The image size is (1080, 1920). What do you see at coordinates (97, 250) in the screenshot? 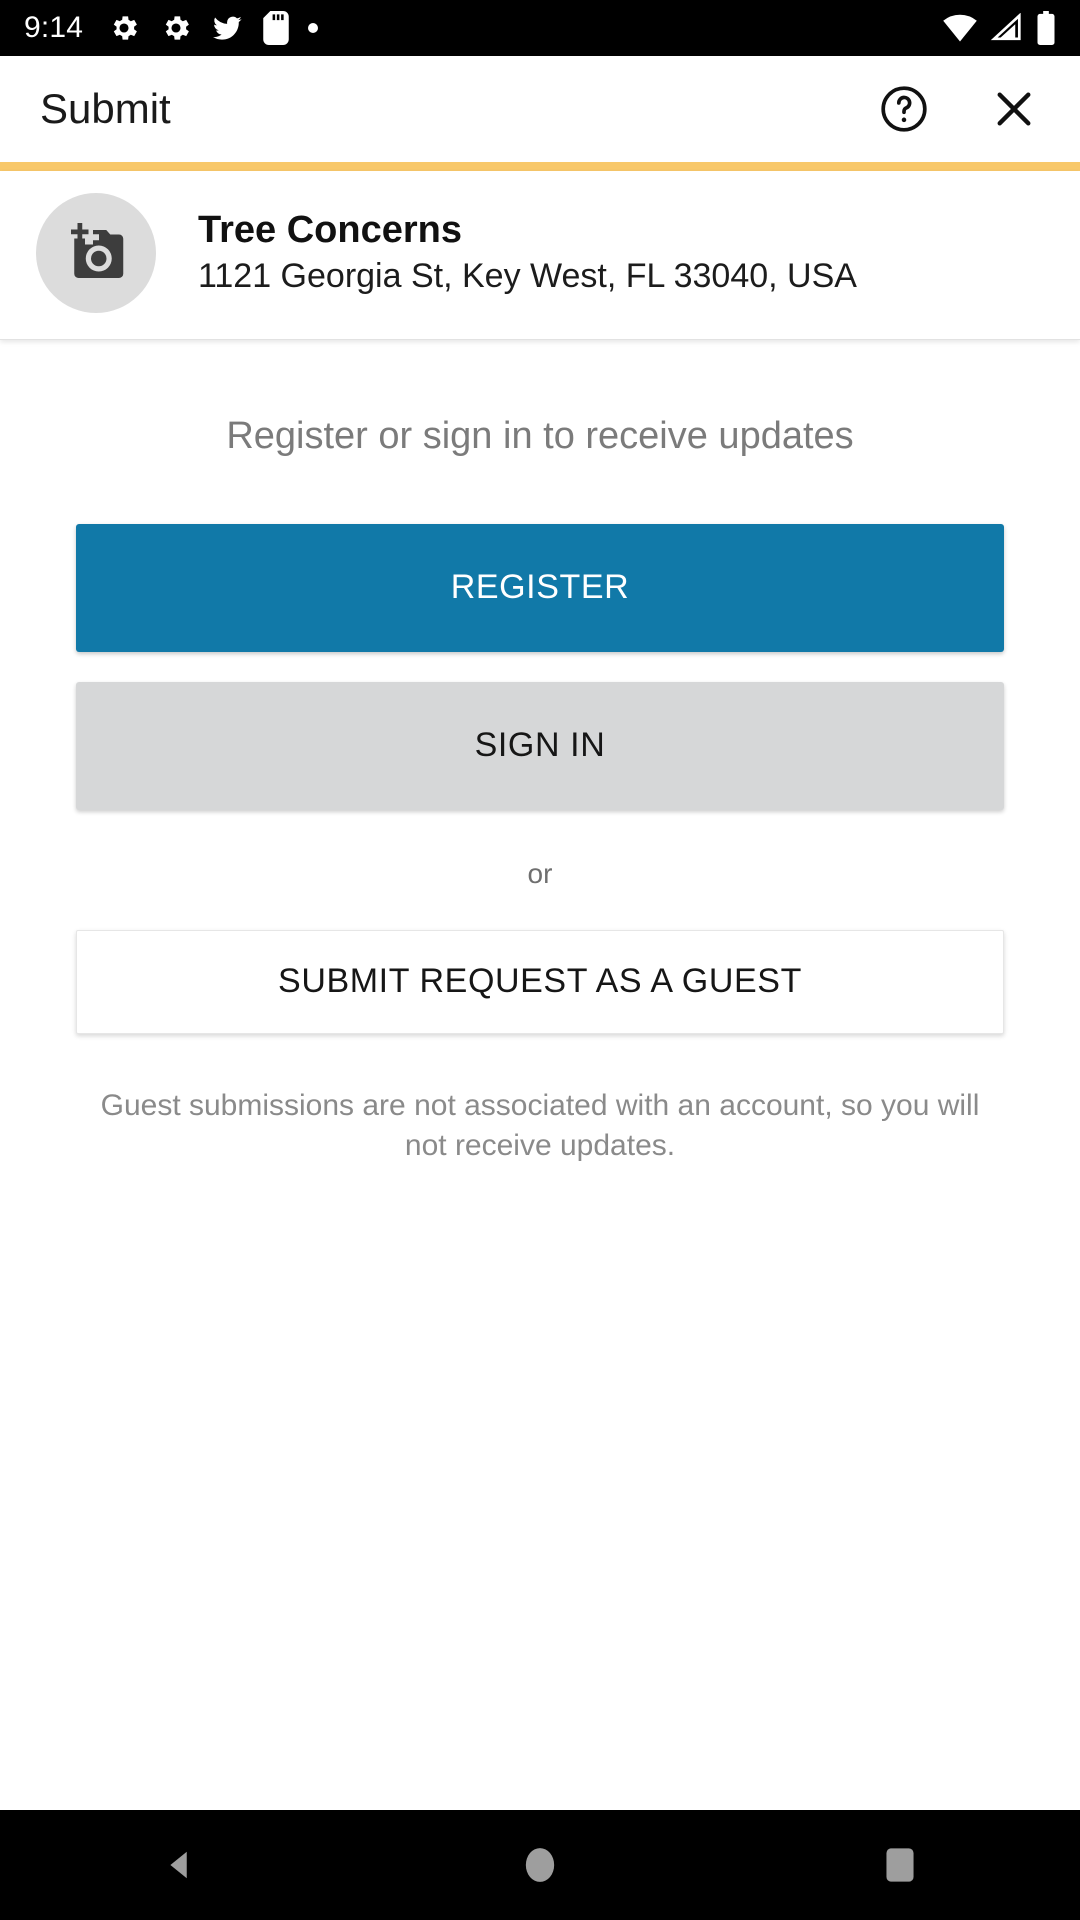
I see `add-a-photo-icon` at bounding box center [97, 250].